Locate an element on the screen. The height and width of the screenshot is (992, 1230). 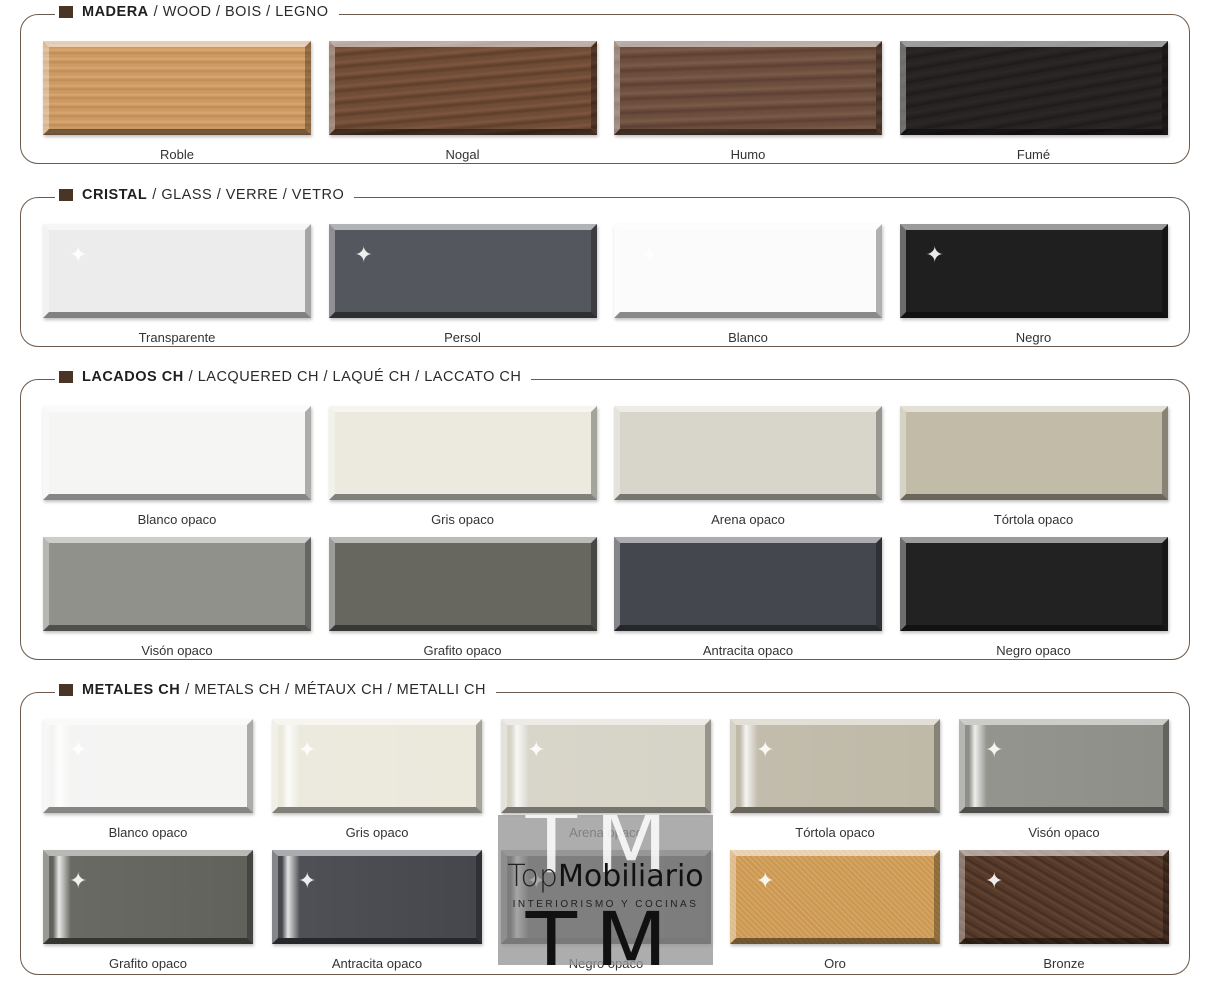
swatch-tórtola-opaco is located at coordinates (1033, 453).